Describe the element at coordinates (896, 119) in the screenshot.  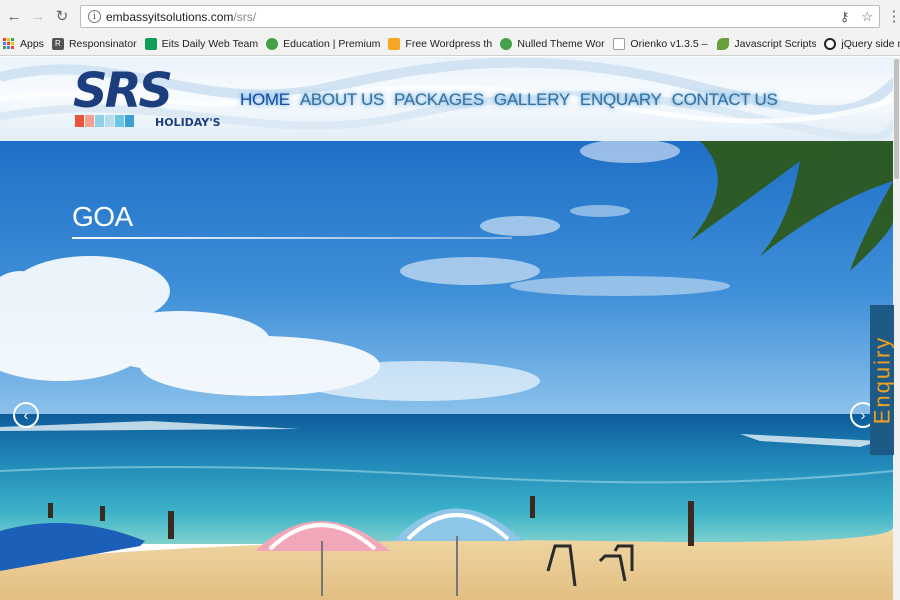
I see `scrollbar-thumb` at that location.